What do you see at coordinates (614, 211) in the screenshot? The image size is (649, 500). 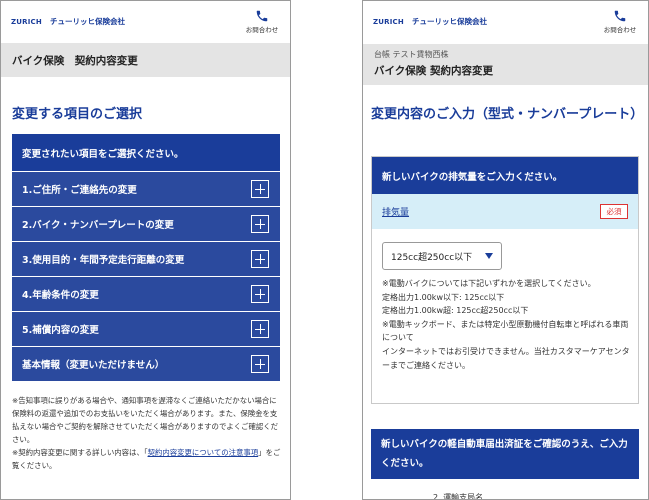 I see `required-badge: 必須` at bounding box center [614, 211].